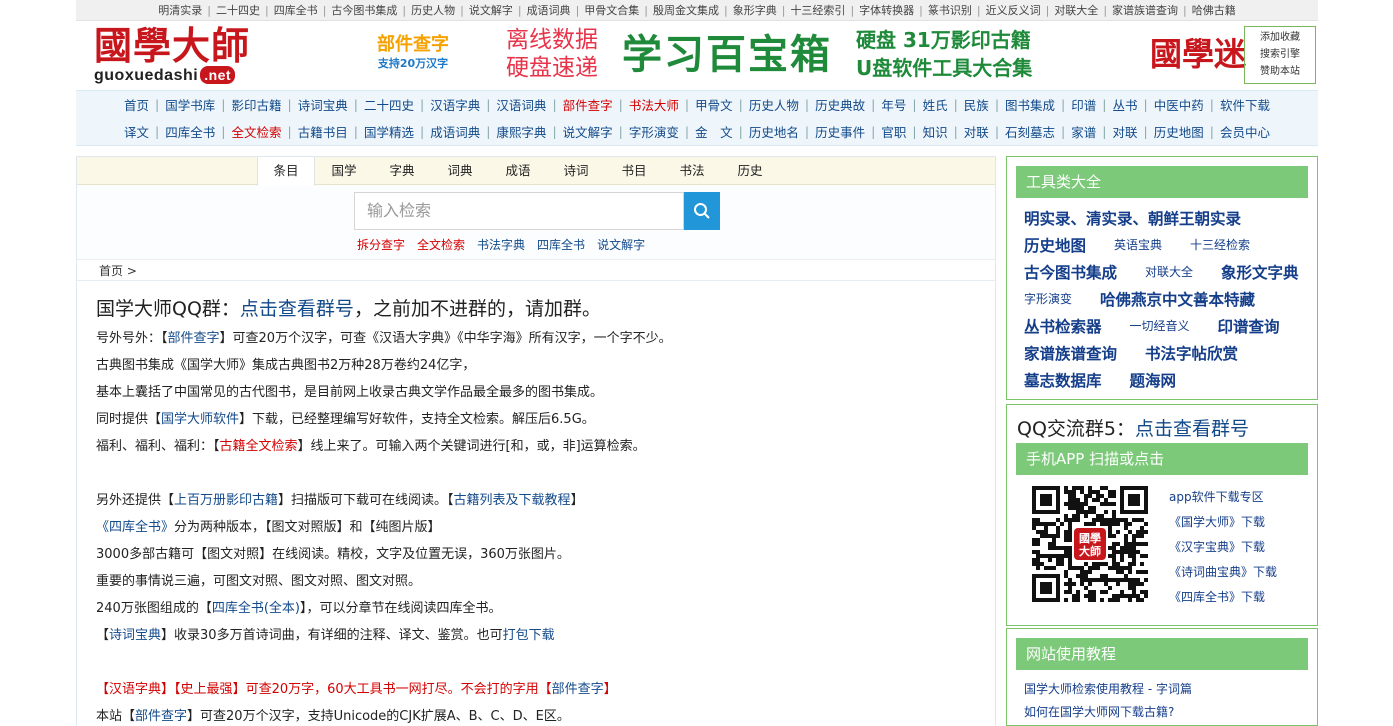 This screenshot has width=1393, height=726. I want to click on nav-link: 二十四史, so click(389, 104).